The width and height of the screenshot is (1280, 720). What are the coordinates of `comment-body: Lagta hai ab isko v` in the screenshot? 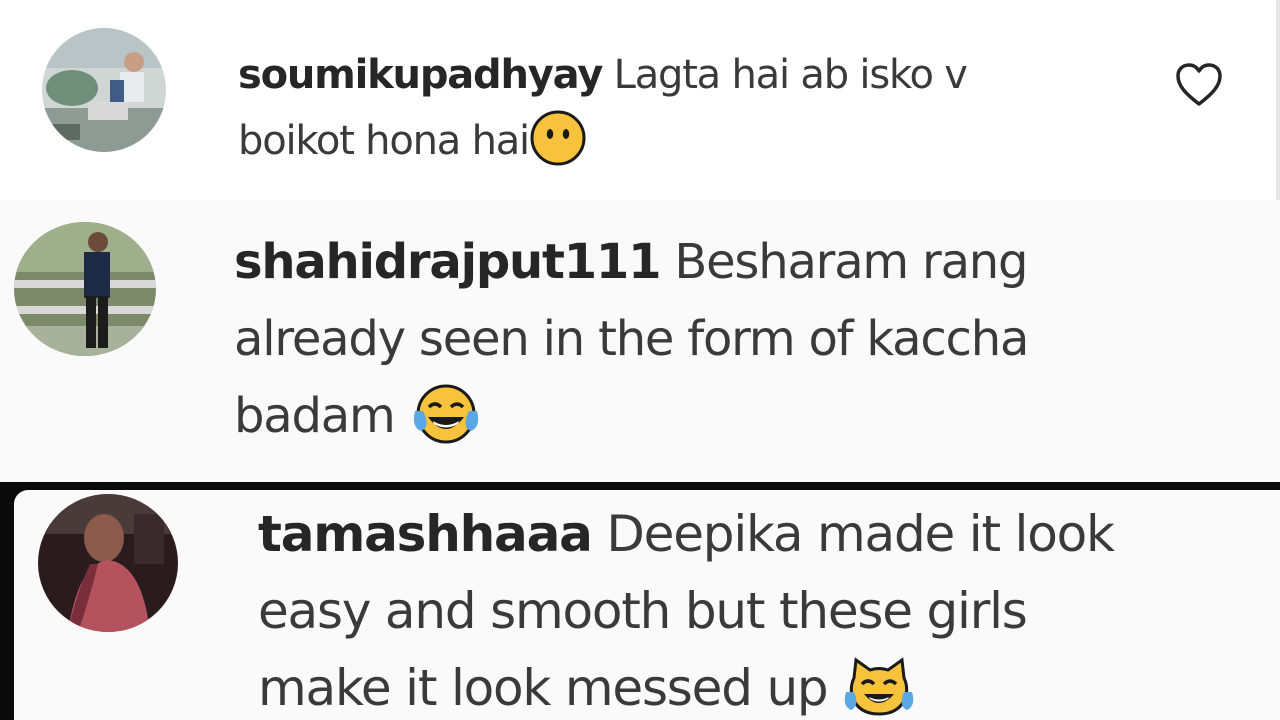 It's located at (785, 75).